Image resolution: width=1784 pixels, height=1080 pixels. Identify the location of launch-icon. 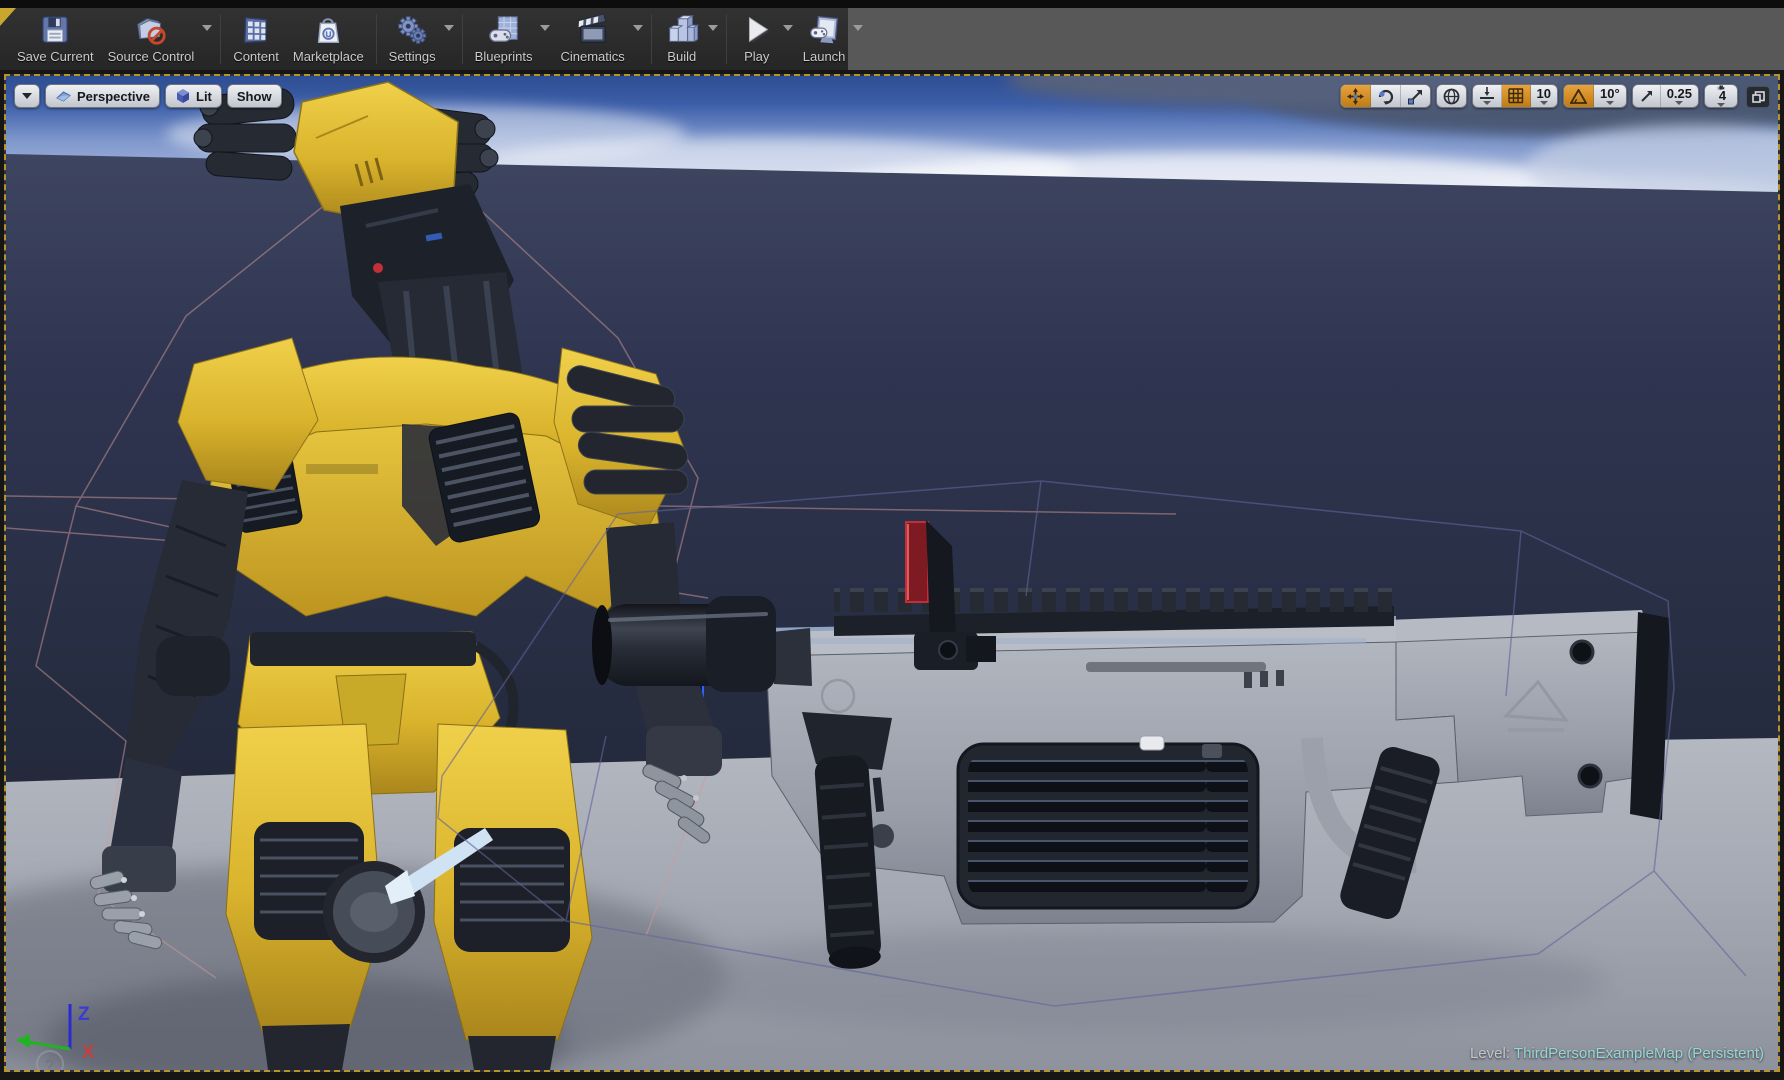
(824, 30).